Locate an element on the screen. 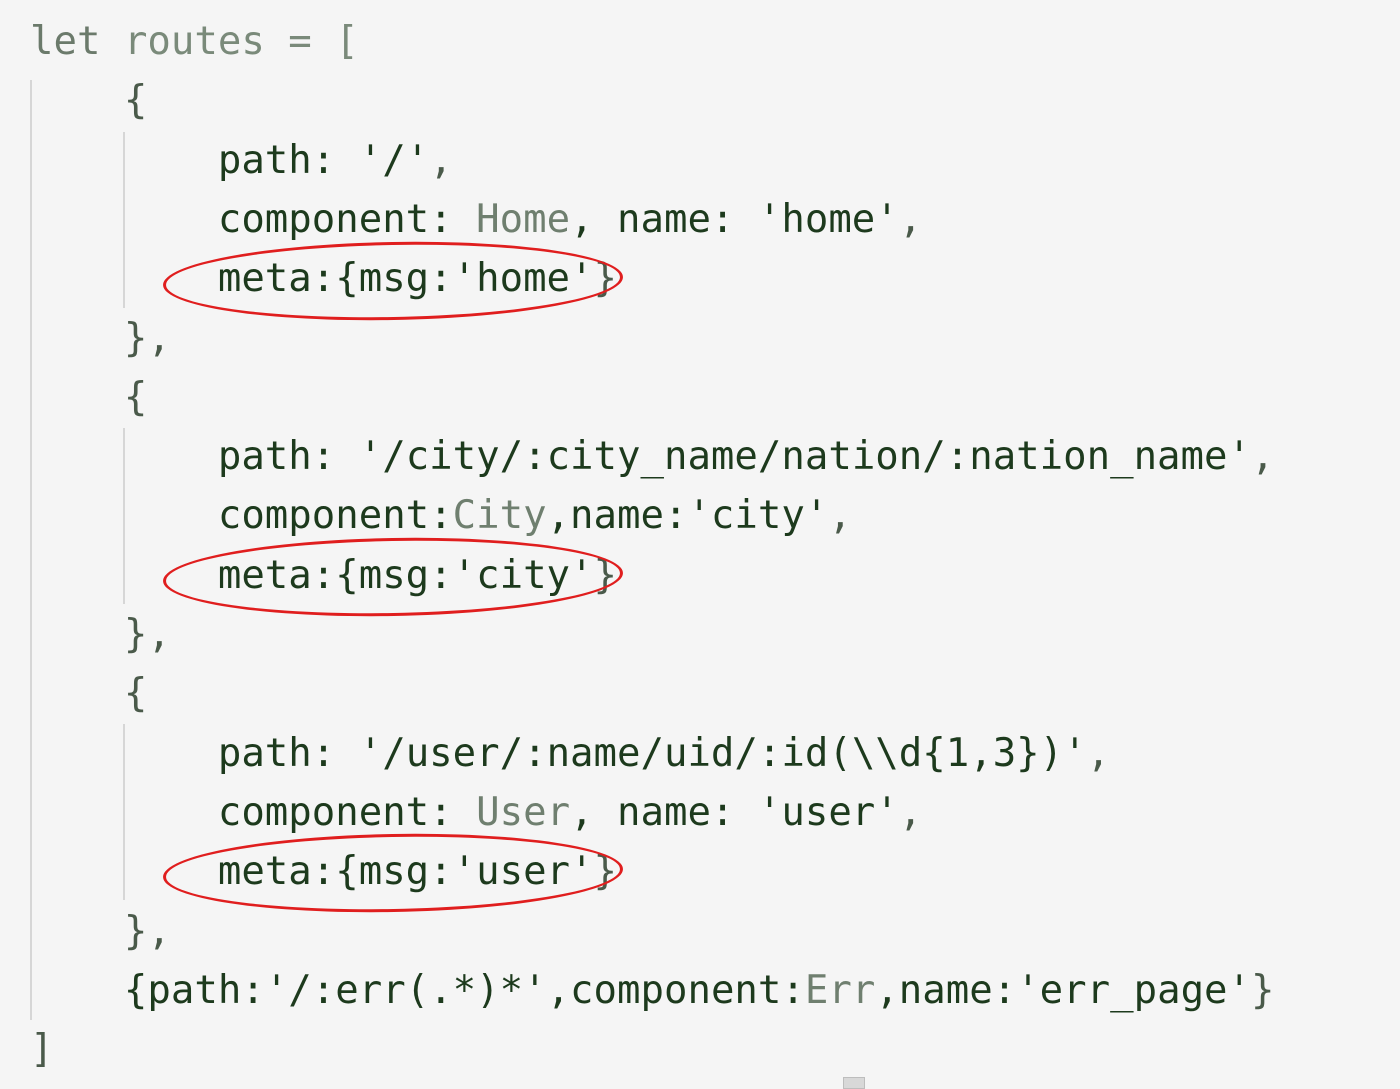 The height and width of the screenshot is (1089, 1400). annotation-circle-city is located at coordinates (393, 577).